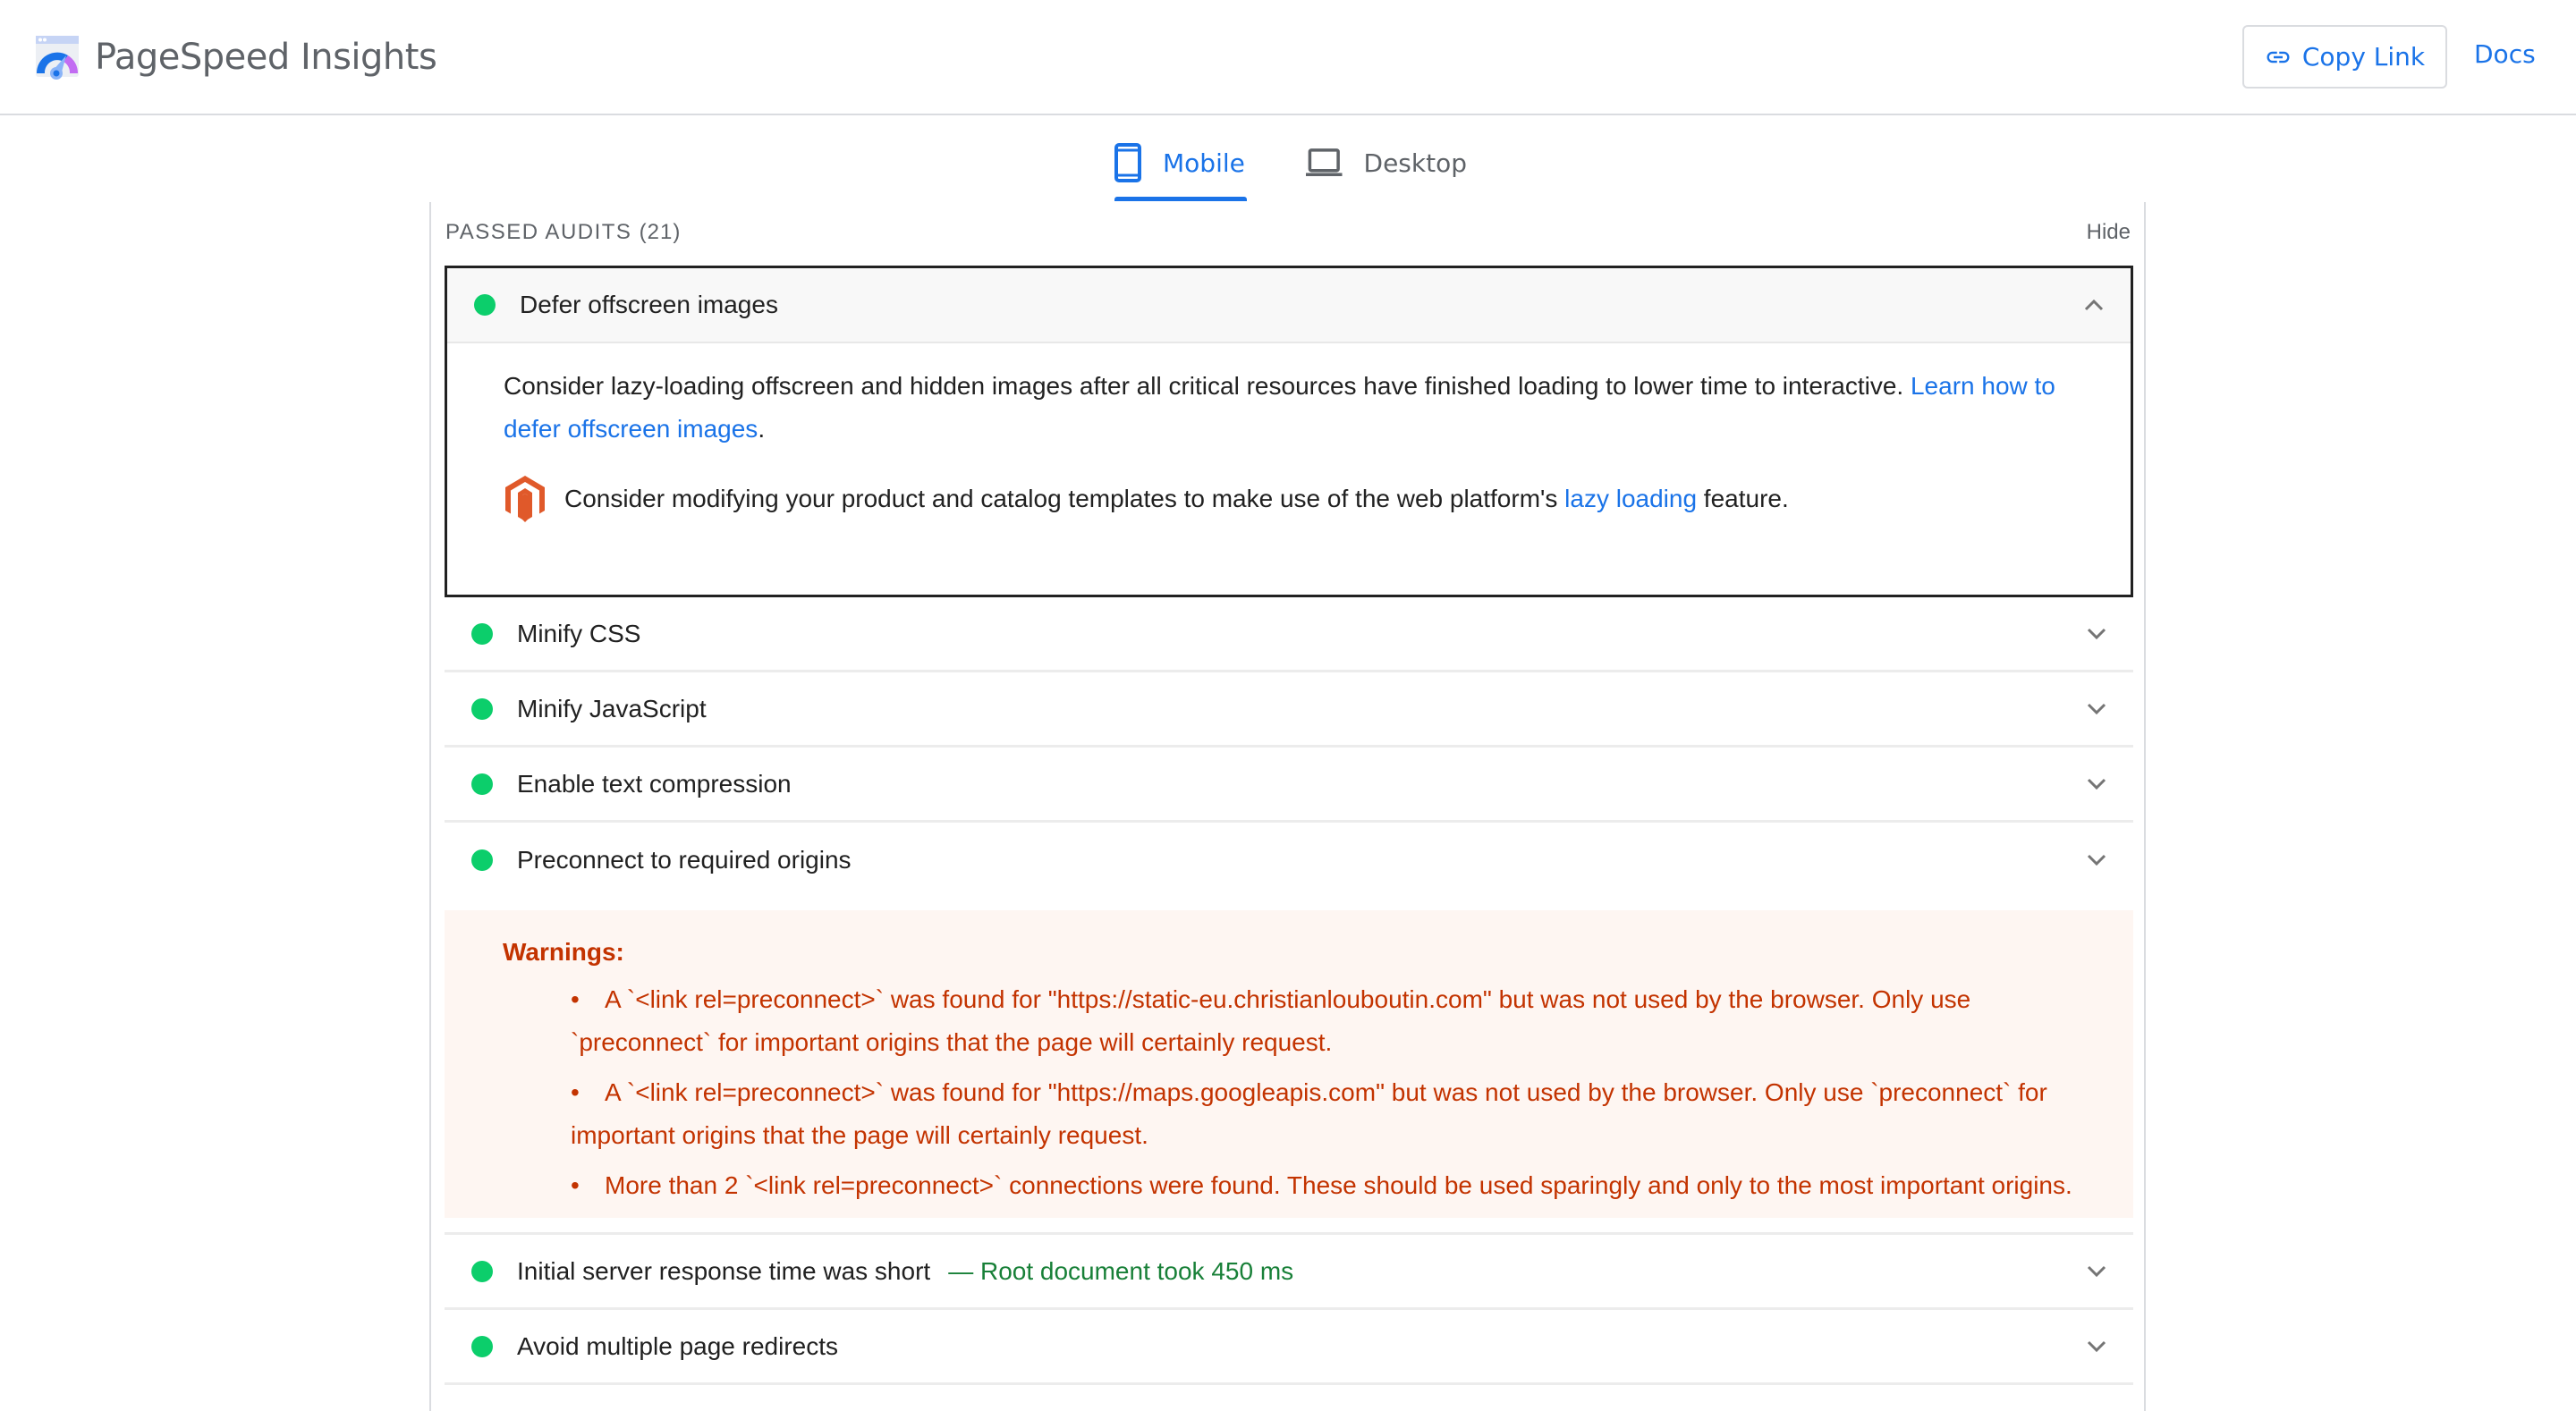 The height and width of the screenshot is (1411, 2576). What do you see at coordinates (1288, 165) in the screenshot?
I see `device-tabs: Mobile Desktop` at bounding box center [1288, 165].